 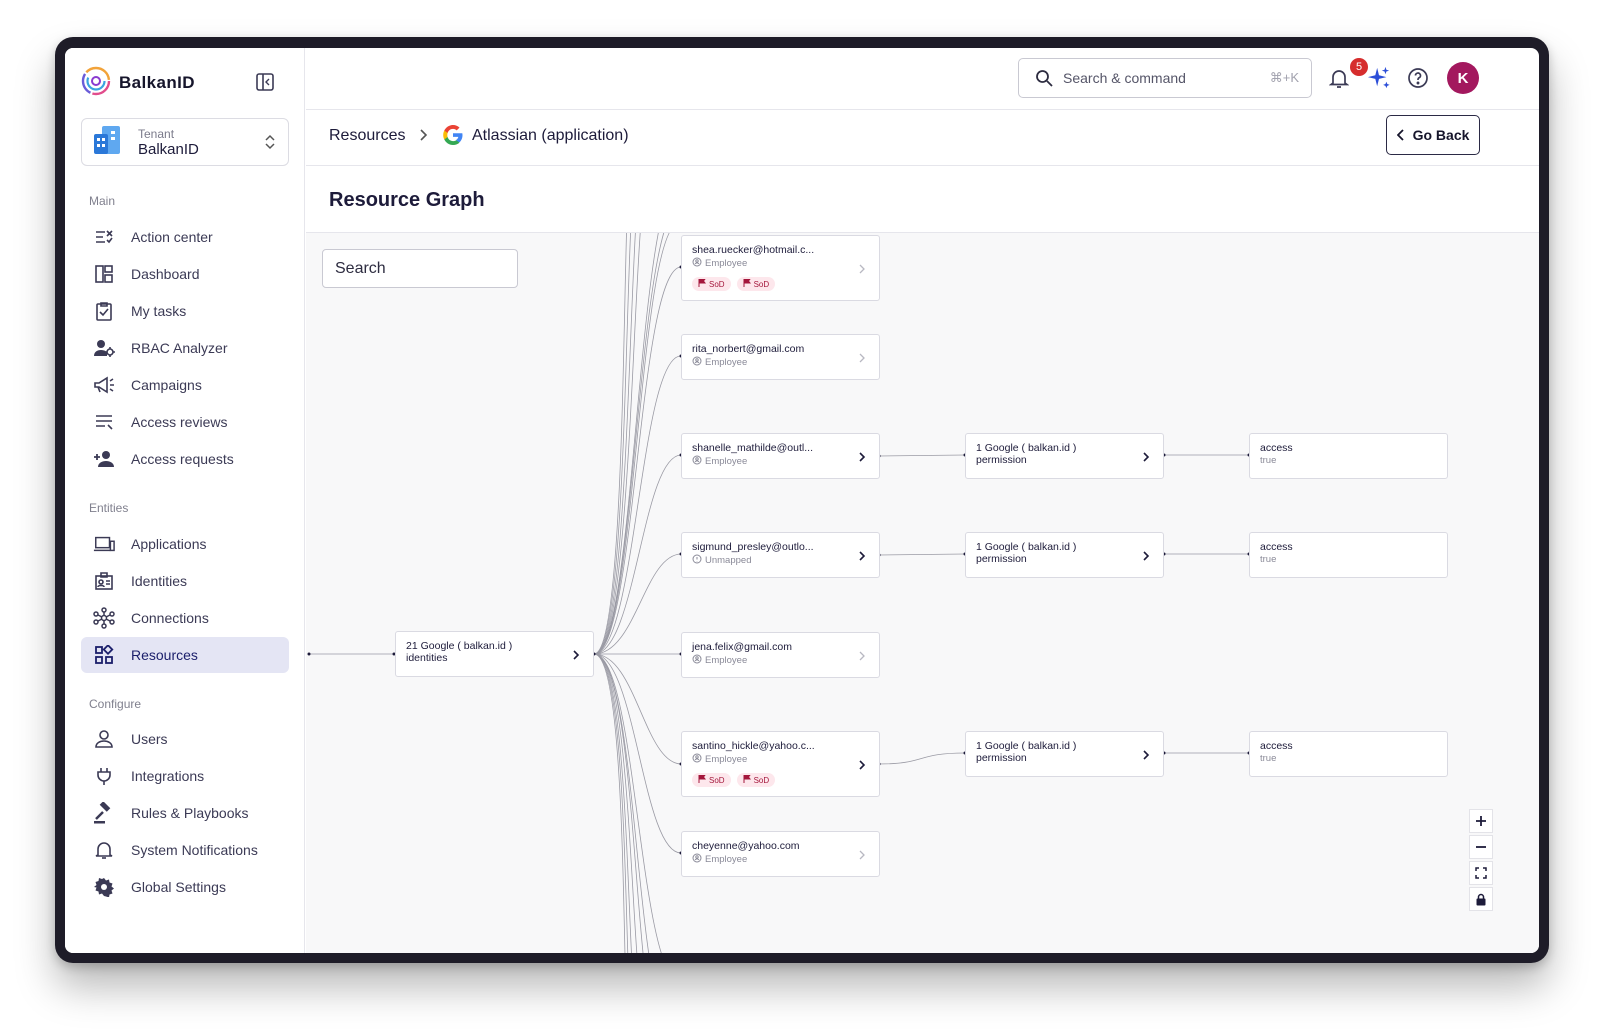 I want to click on sidebar-item-rules-playbooks: Rules & Playbooks, so click(x=185, y=813).